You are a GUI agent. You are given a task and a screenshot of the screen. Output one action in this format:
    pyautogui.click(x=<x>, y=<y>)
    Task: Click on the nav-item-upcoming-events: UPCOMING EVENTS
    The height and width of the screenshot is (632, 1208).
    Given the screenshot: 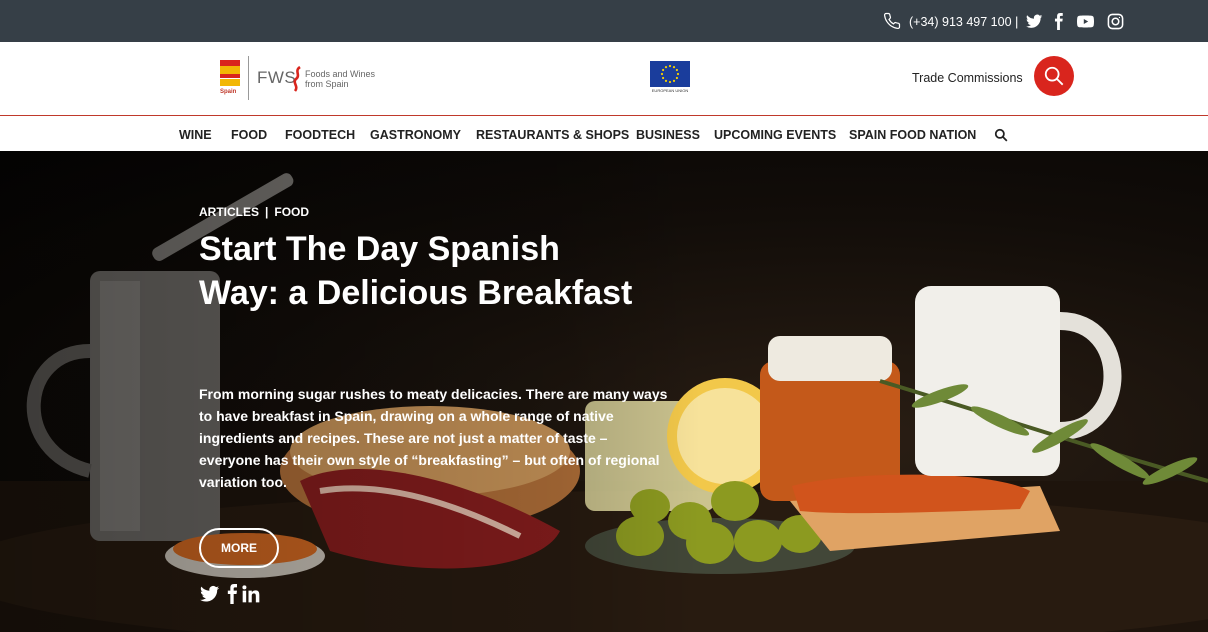 What is the action you would take?
    pyautogui.click(x=775, y=135)
    